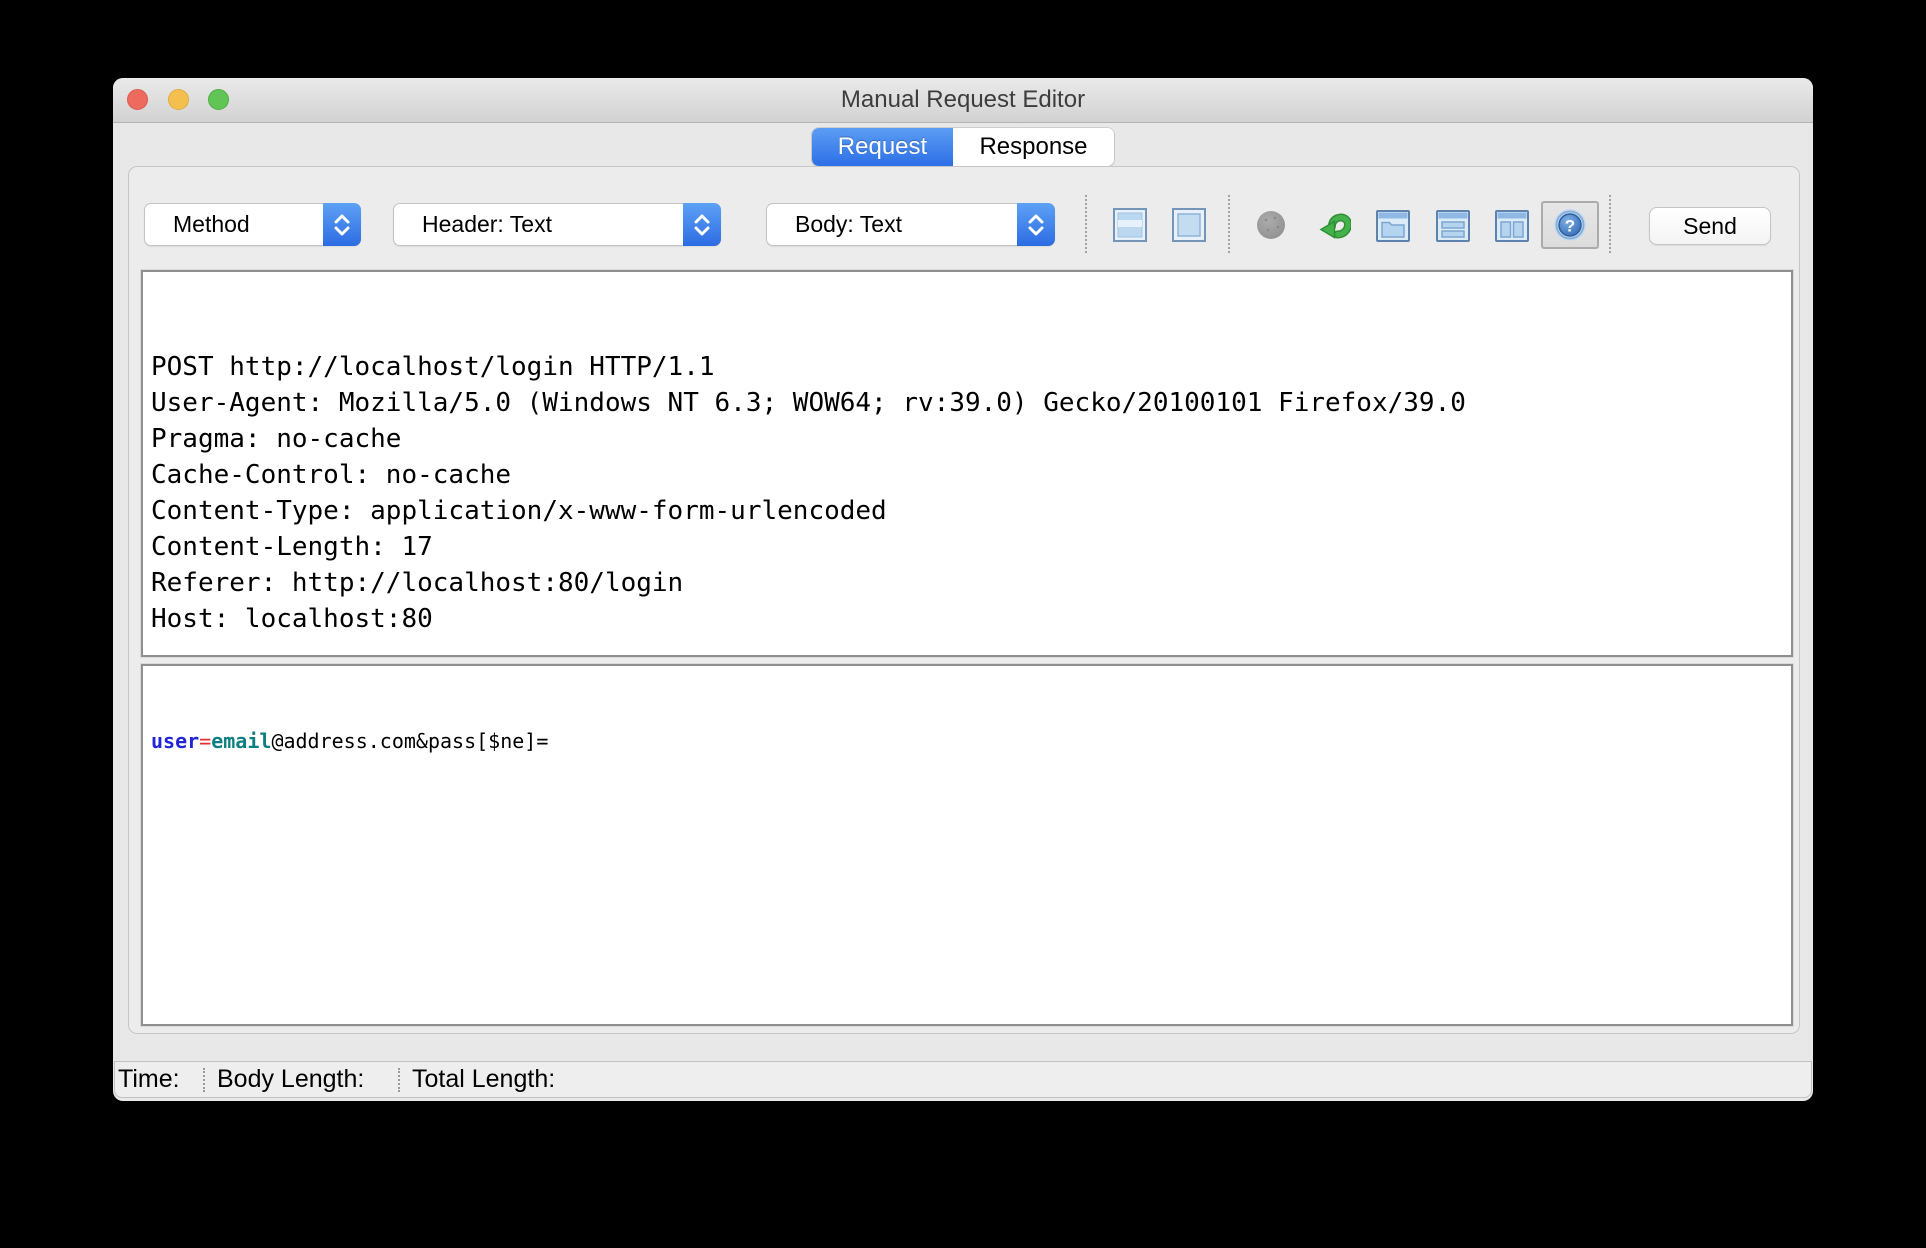  I want to click on header-view-dropdown-value: Header: Text, so click(487, 224).